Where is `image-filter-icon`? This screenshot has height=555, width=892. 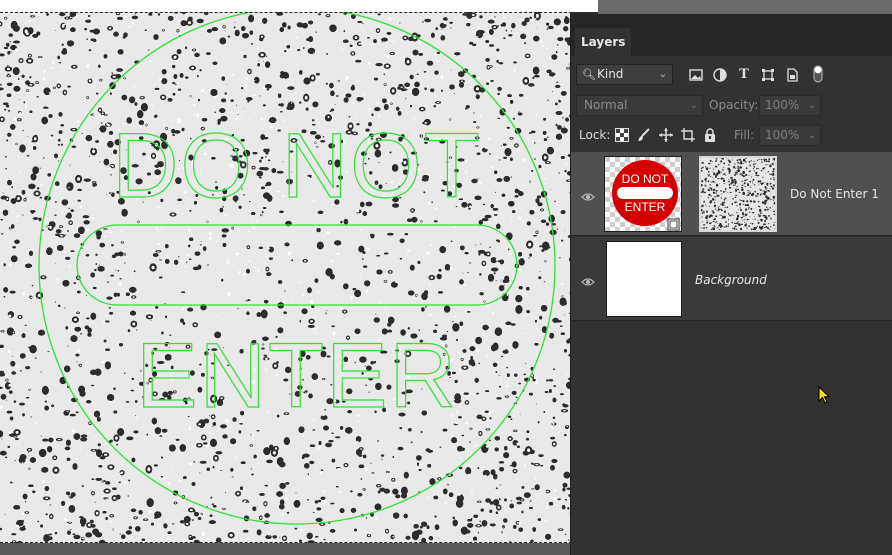
image-filter-icon is located at coordinates (696, 75).